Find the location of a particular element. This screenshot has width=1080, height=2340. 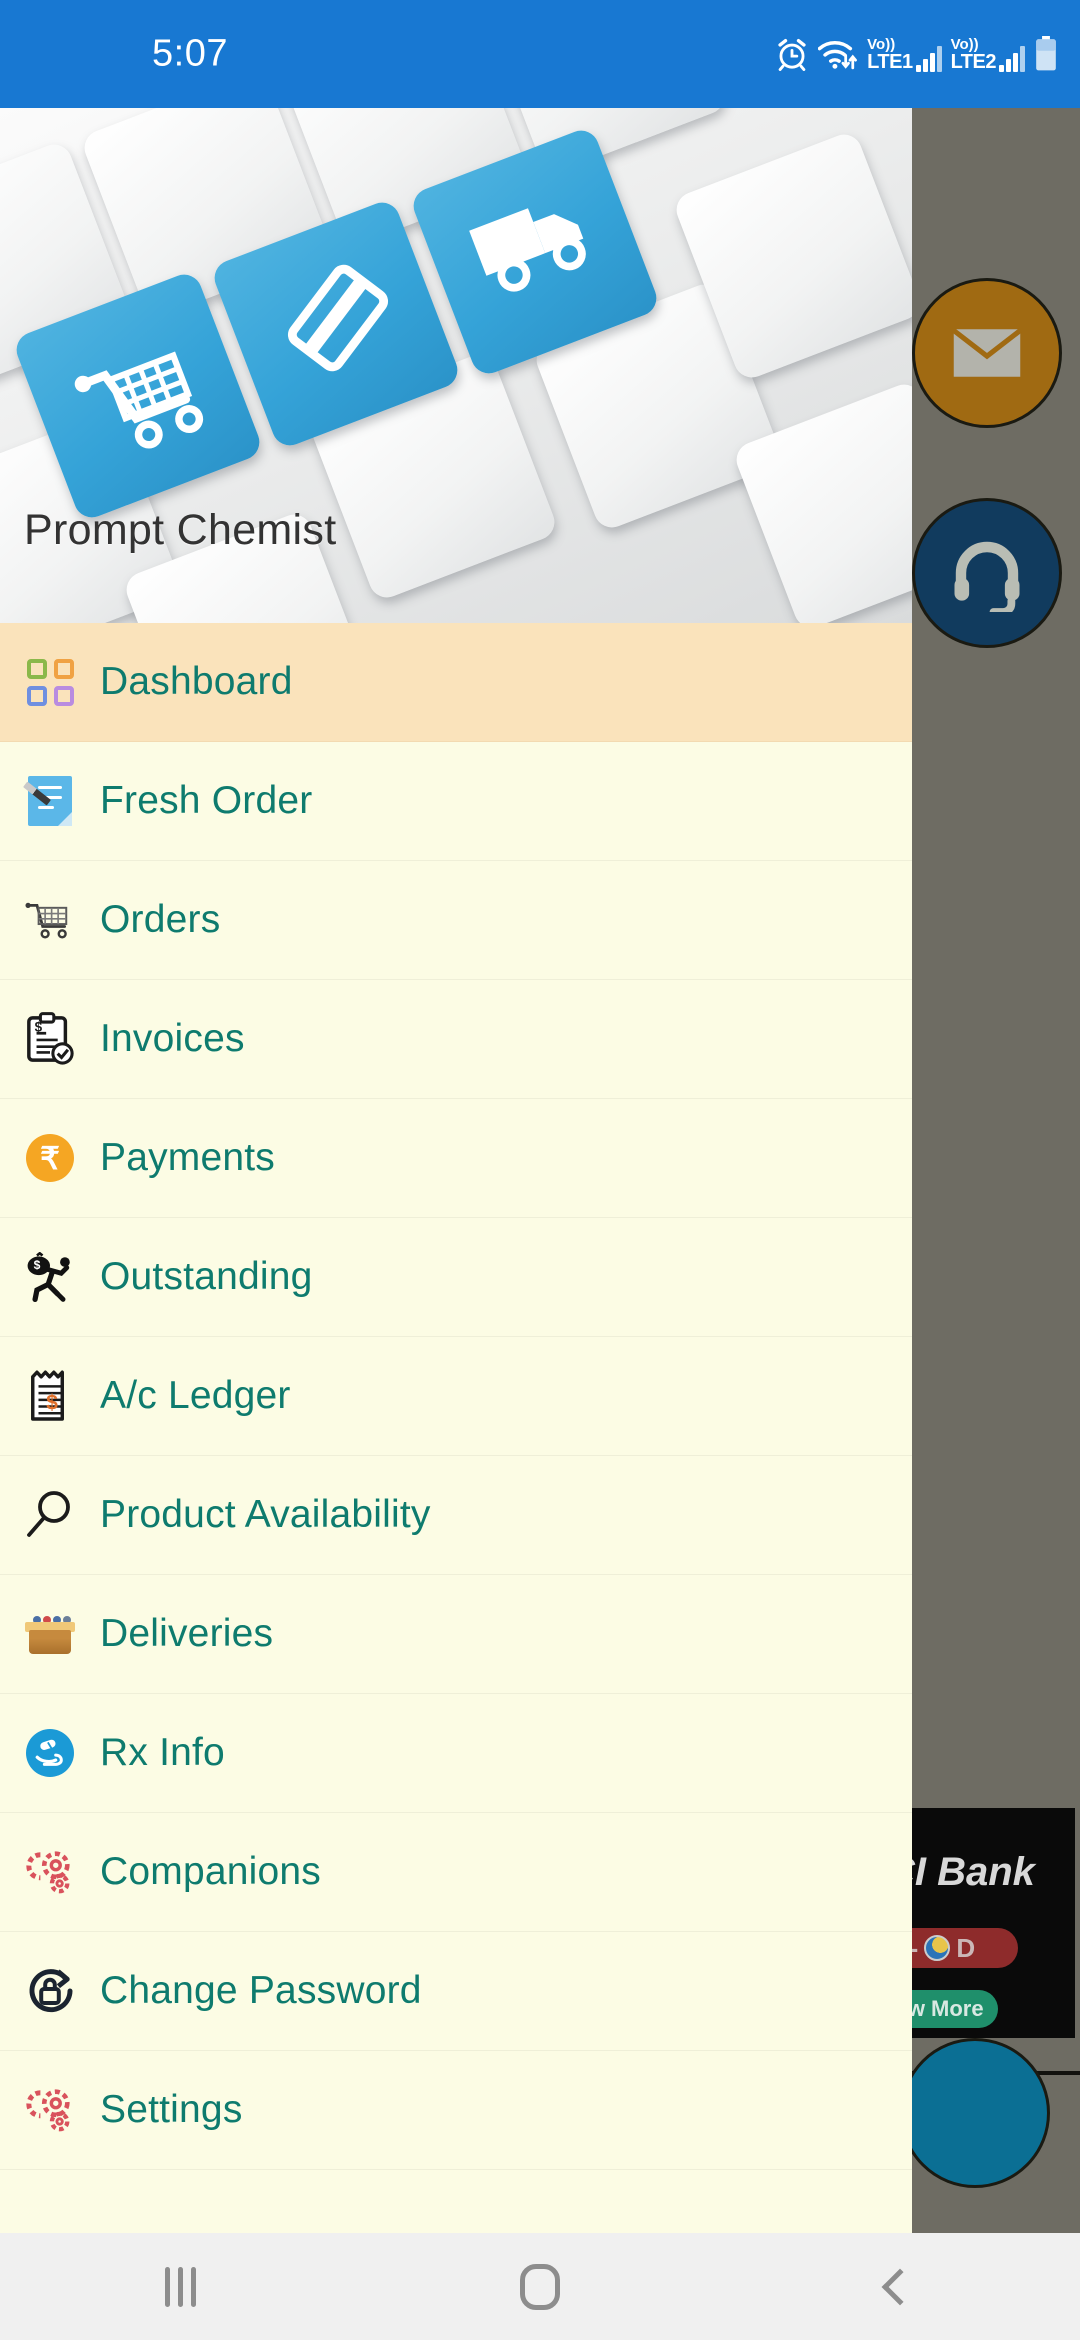

menu-item-product-availability: Product Availability is located at coordinates (456, 1515).